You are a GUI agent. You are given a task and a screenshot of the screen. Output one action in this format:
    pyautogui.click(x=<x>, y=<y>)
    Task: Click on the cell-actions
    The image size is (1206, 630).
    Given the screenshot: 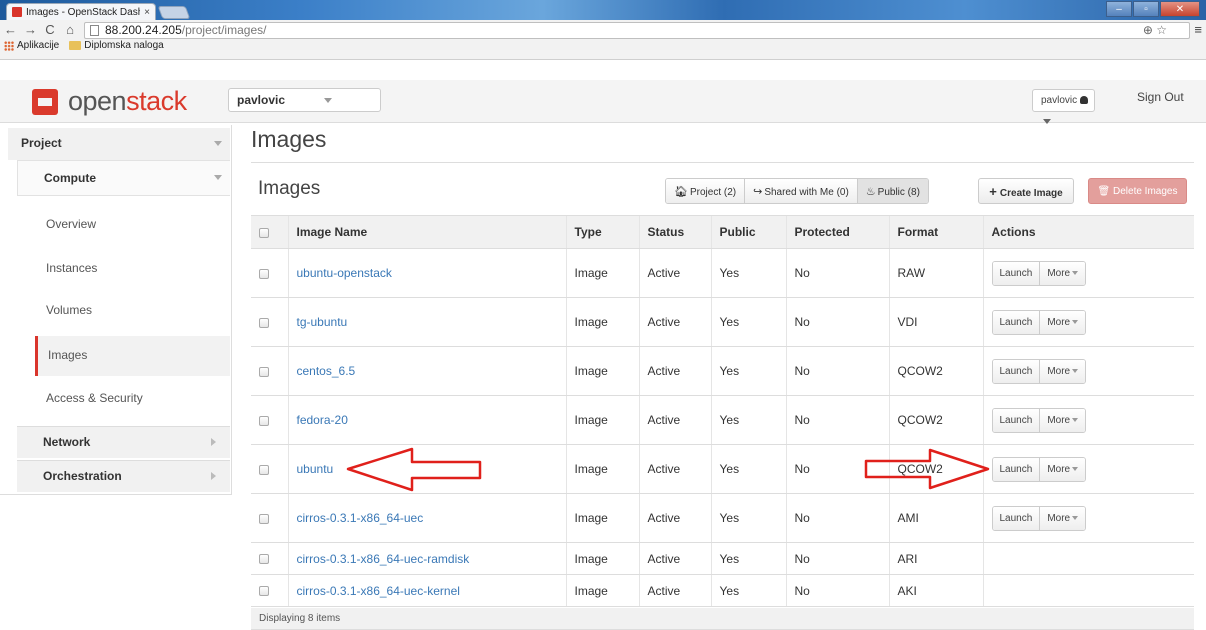 What is the action you would take?
    pyautogui.click(x=1088, y=558)
    